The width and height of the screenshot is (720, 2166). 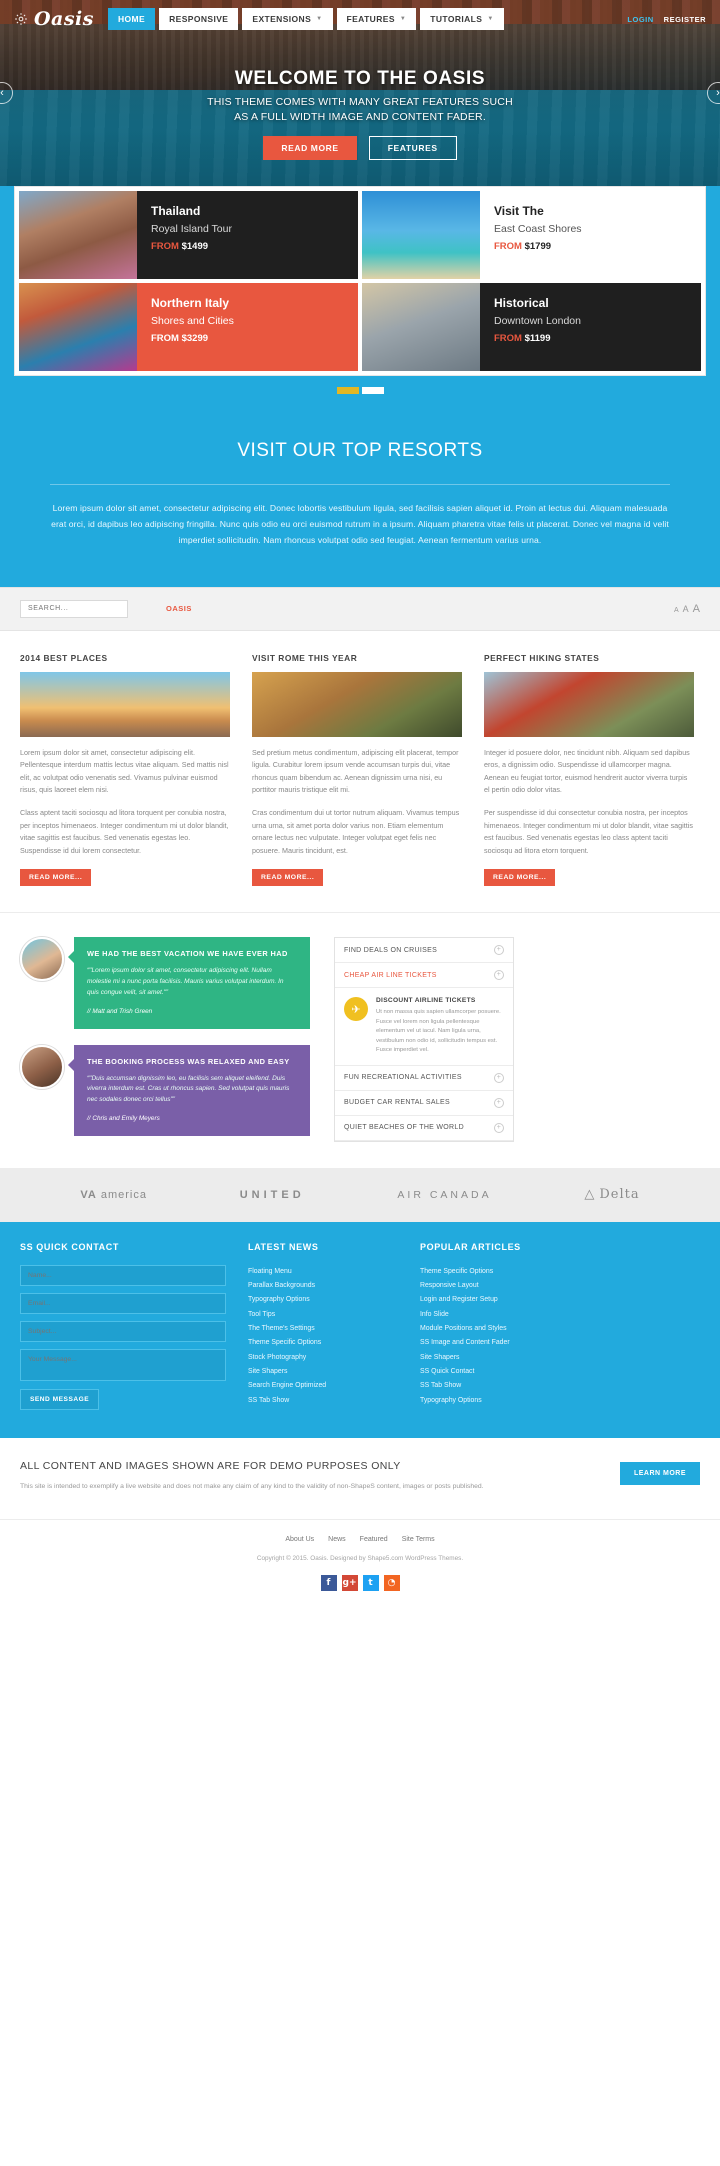 I want to click on send-message-button: SEND MESSAGE, so click(x=60, y=1399).